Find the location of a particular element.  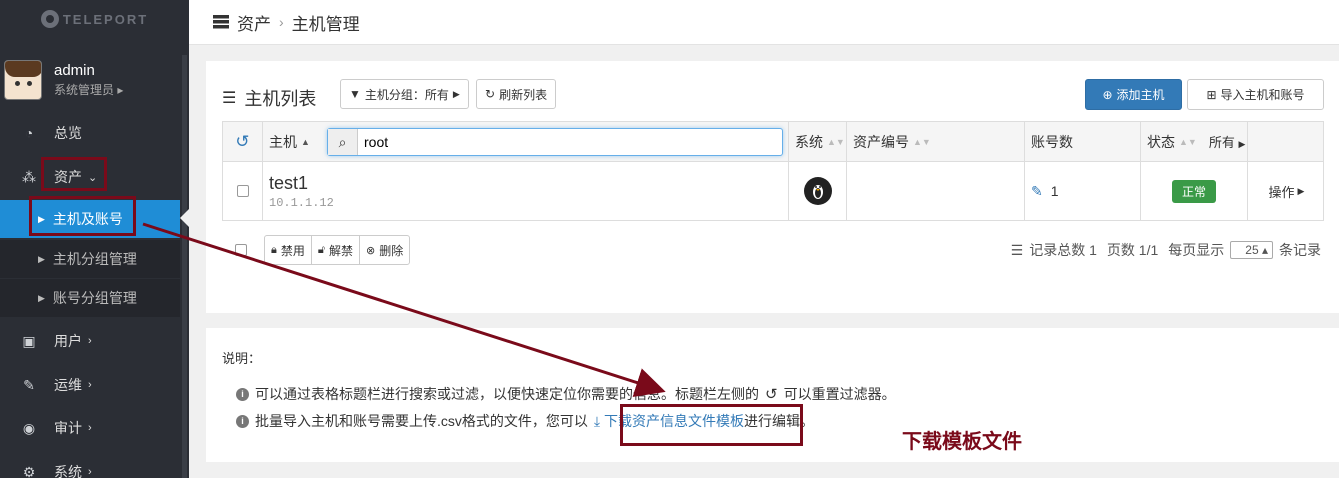

sidebar-scrollbar is located at coordinates (184, 266).